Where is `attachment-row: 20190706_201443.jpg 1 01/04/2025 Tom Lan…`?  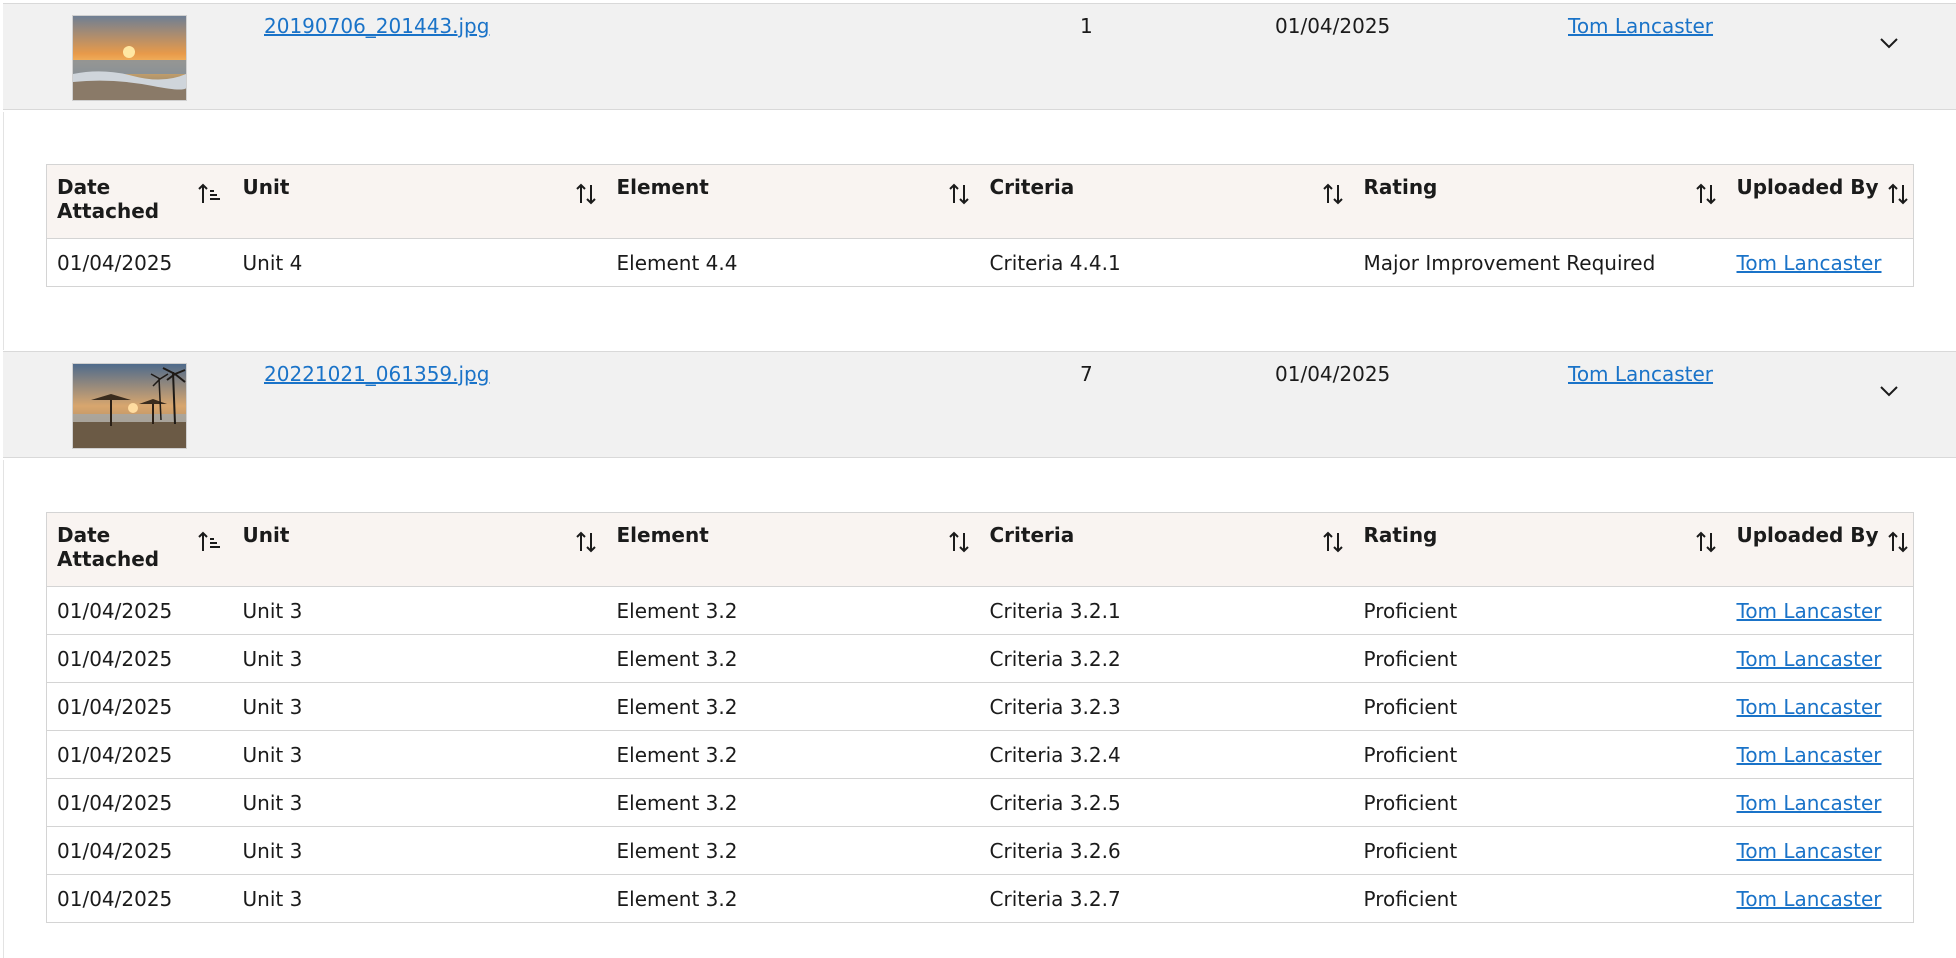
attachment-row: 20190706_201443.jpg 1 01/04/2025 Tom Lan… is located at coordinates (979, 56).